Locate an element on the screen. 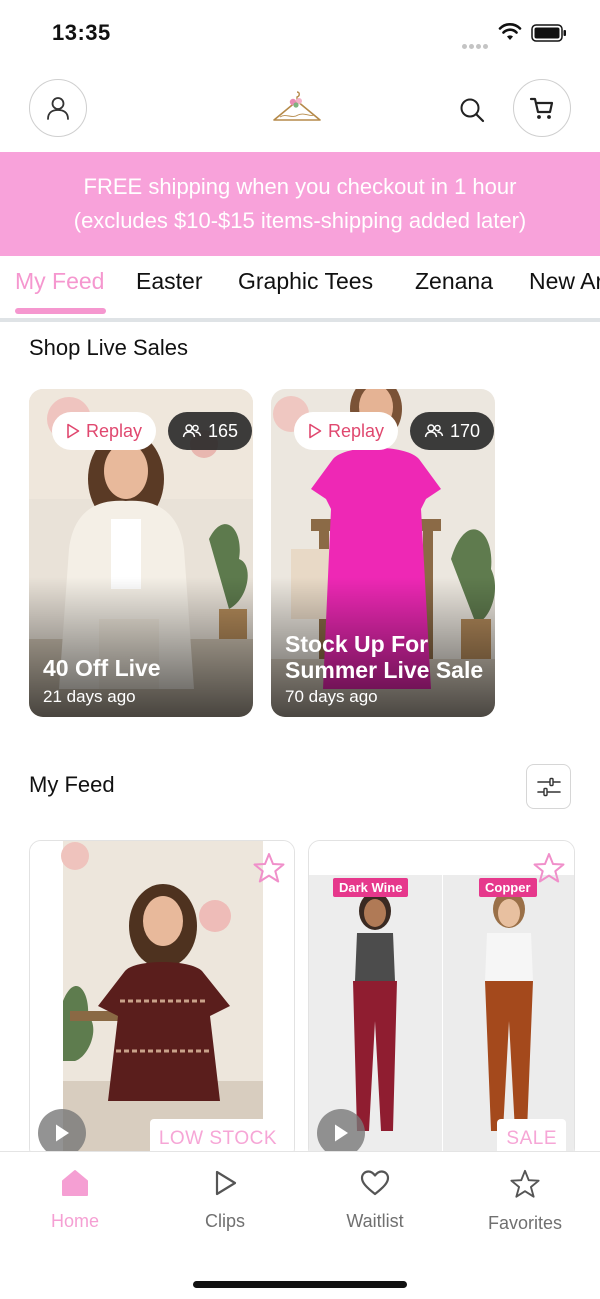 This screenshot has height=1299, width=600. feed-title: My Feed is located at coordinates (72, 784).